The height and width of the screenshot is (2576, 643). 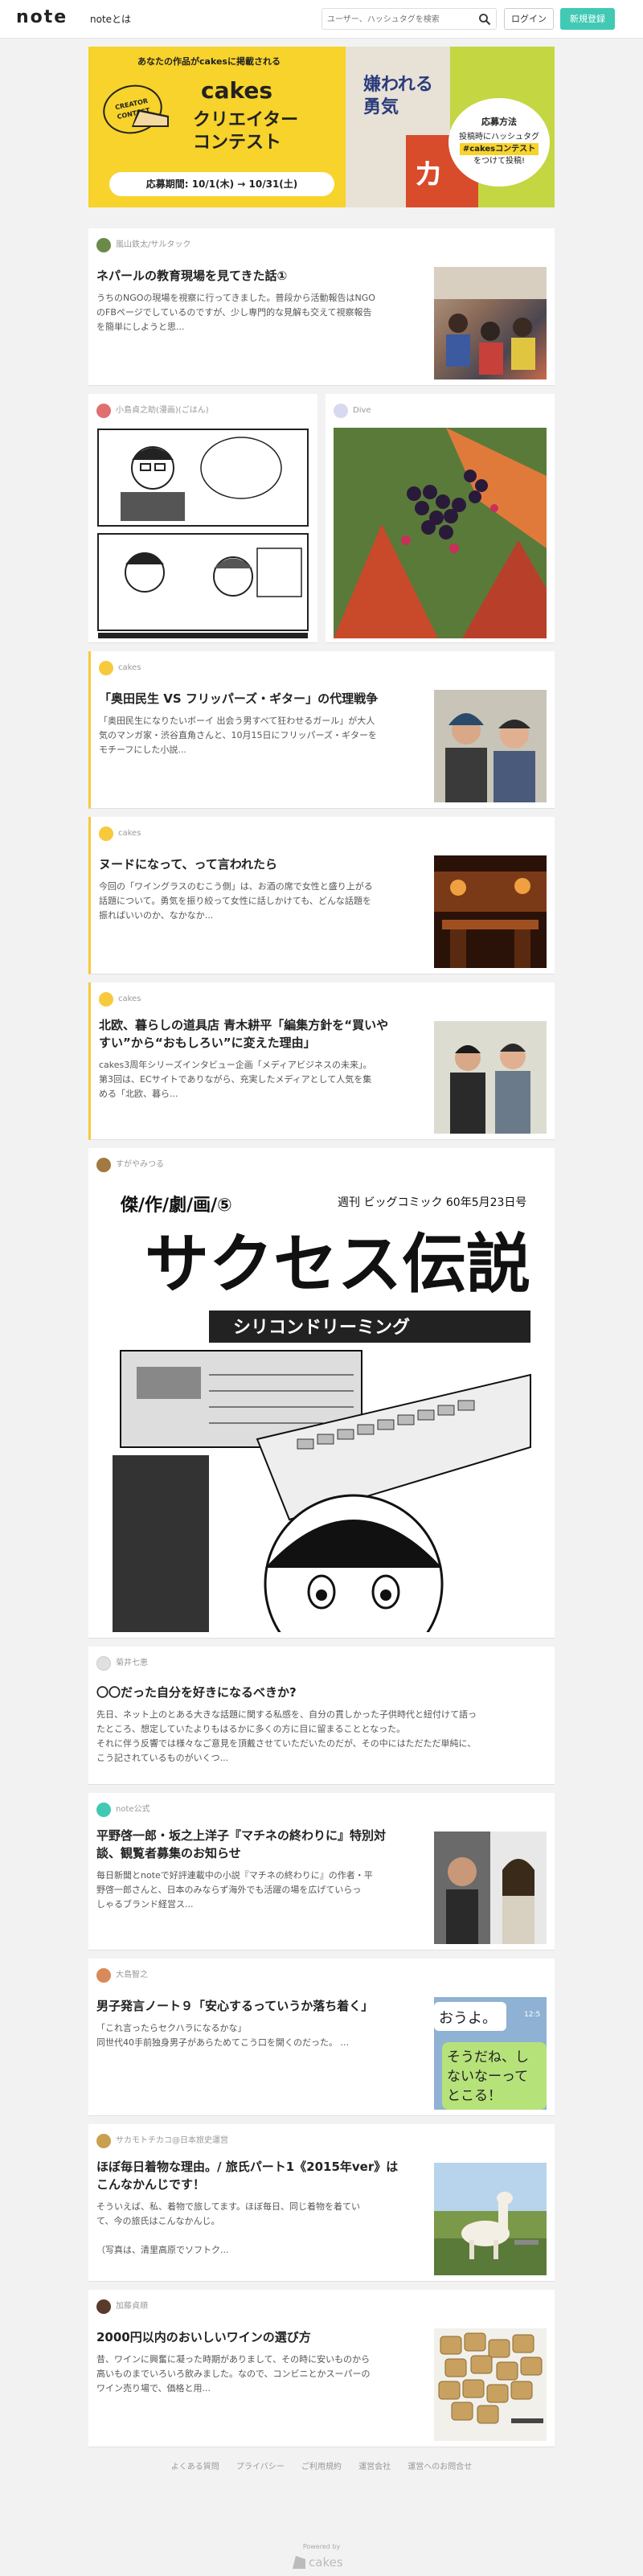 I want to click on card-title: 2000円以内のおいしいワインの選び方, so click(x=203, y=2337).